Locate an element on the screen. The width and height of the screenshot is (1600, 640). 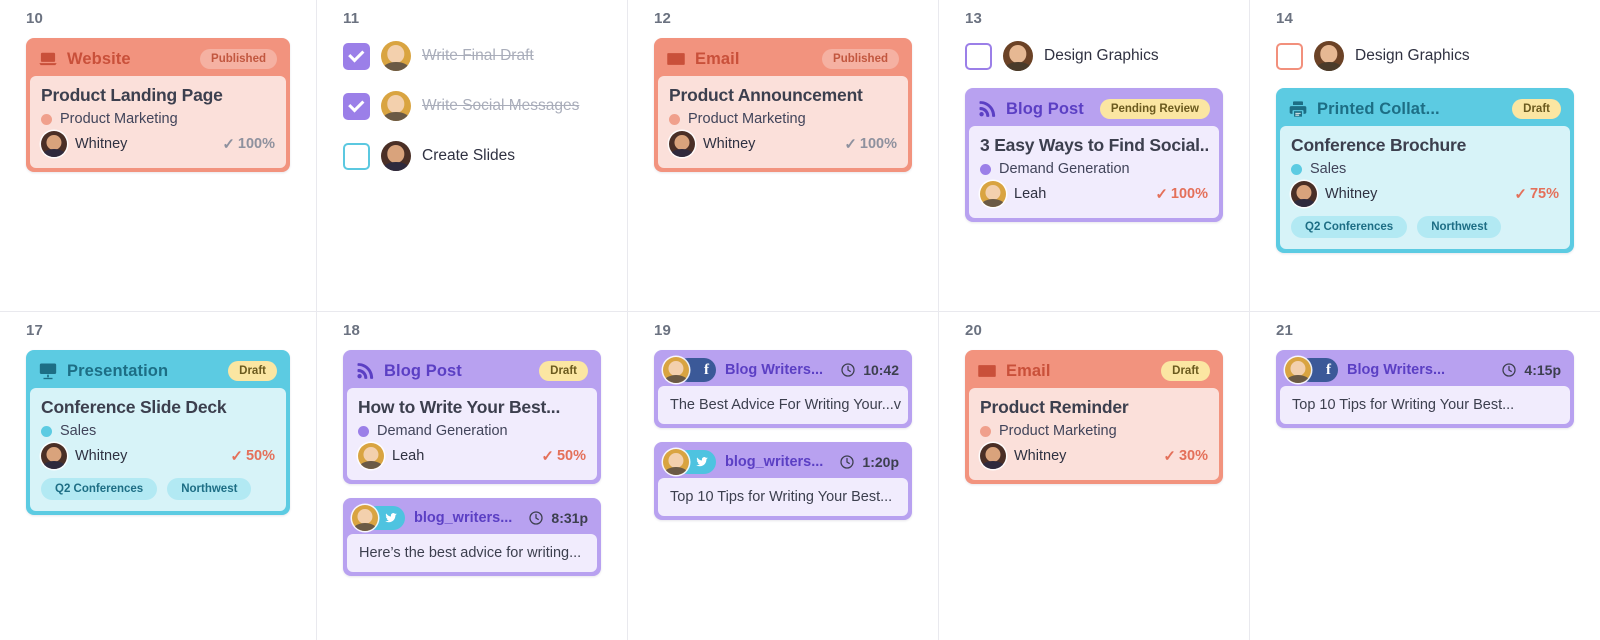
campaign-row: Demand Generation is located at coordinates (1094, 169).